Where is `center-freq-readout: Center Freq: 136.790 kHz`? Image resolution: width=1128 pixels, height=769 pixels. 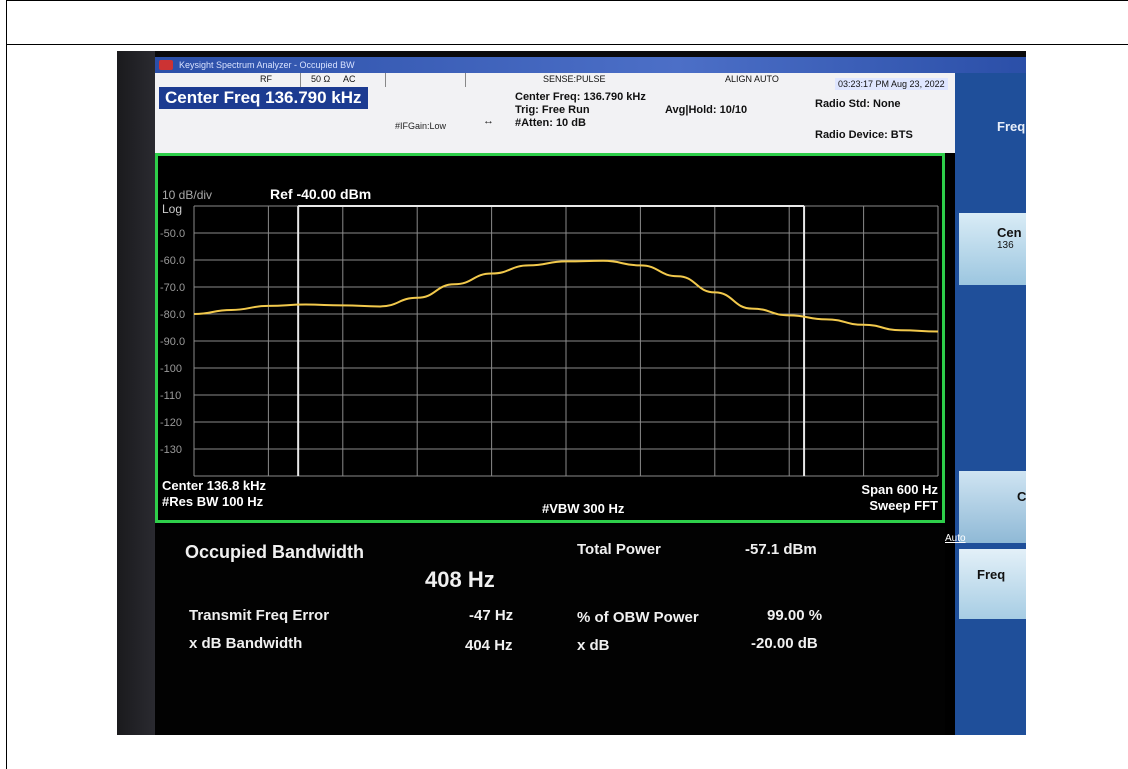
center-freq-readout: Center Freq: 136.790 kHz is located at coordinates (580, 97).